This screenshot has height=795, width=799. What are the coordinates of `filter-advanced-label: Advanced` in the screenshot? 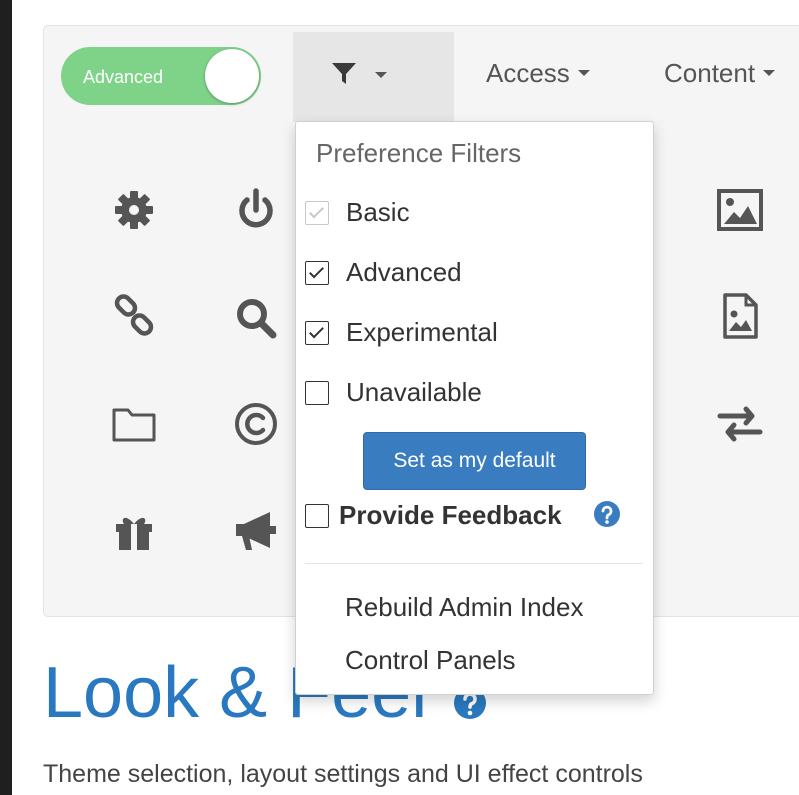 It's located at (404, 272).